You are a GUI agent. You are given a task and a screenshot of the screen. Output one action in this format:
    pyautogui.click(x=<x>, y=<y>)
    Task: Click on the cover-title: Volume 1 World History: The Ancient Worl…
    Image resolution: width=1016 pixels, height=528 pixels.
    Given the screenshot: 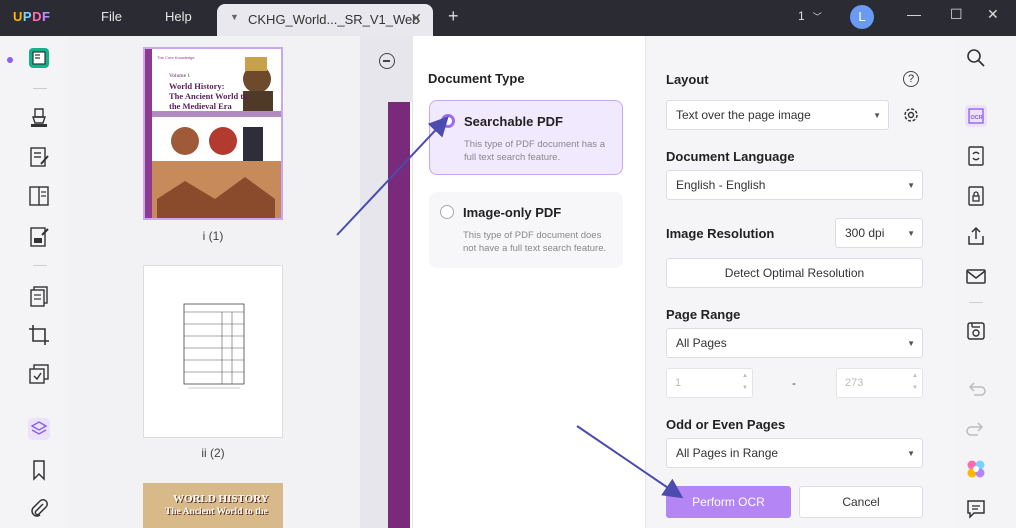 What is the action you would take?
    pyautogui.click(x=208, y=92)
    